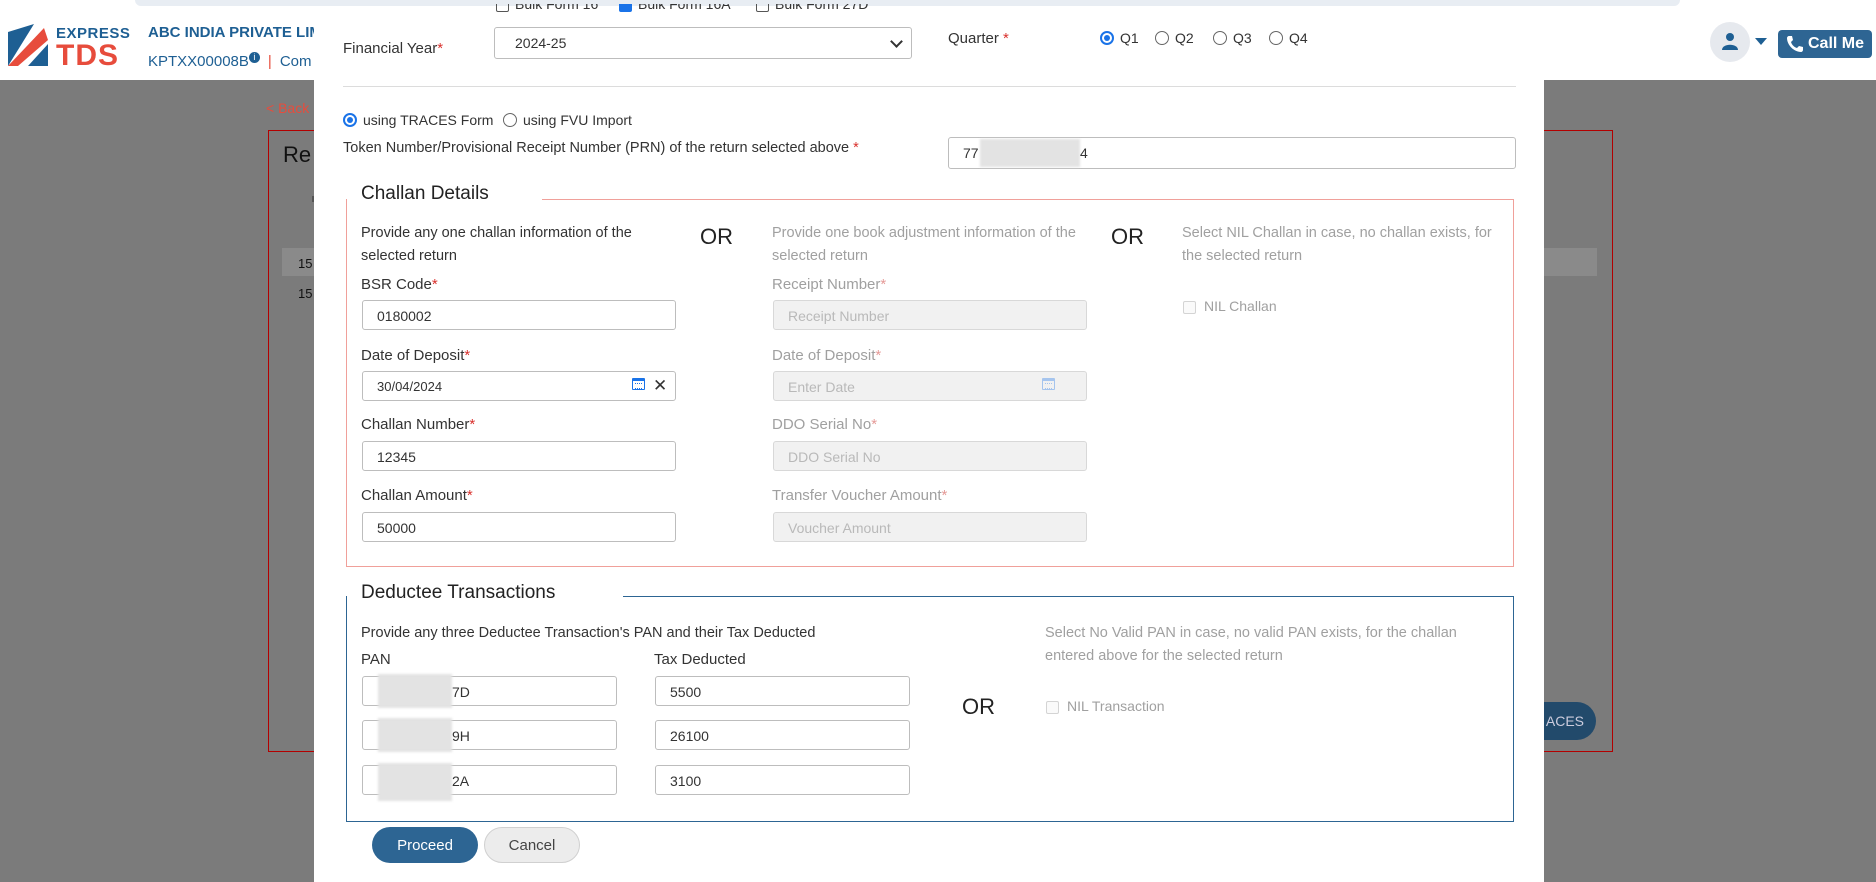 This screenshot has height=882, width=1876. Describe the element at coordinates (1174, 38) in the screenshot. I see `quarter-q2-radio: Q2` at that location.